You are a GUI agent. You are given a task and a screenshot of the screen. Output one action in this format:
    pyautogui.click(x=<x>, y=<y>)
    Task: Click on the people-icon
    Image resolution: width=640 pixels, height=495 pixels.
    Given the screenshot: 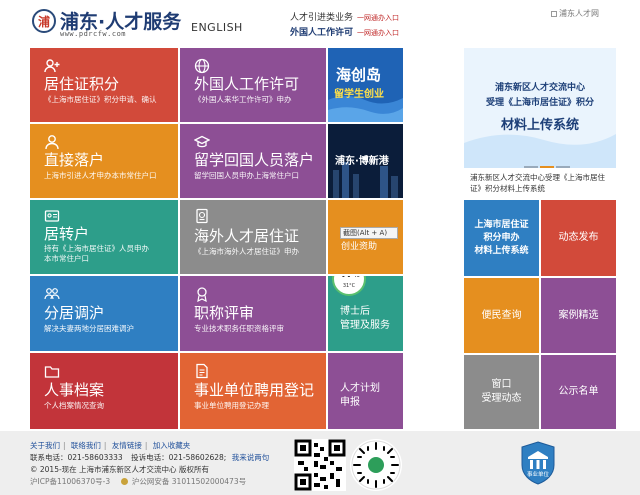 What is the action you would take?
    pyautogui.click(x=52, y=294)
    